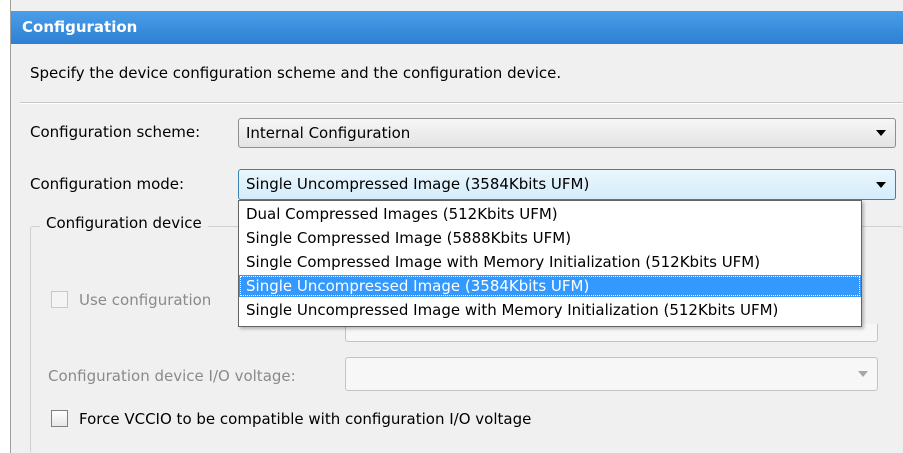  Describe the element at coordinates (107, 184) in the screenshot. I see `config-mode-label: Configuration mode:` at that location.